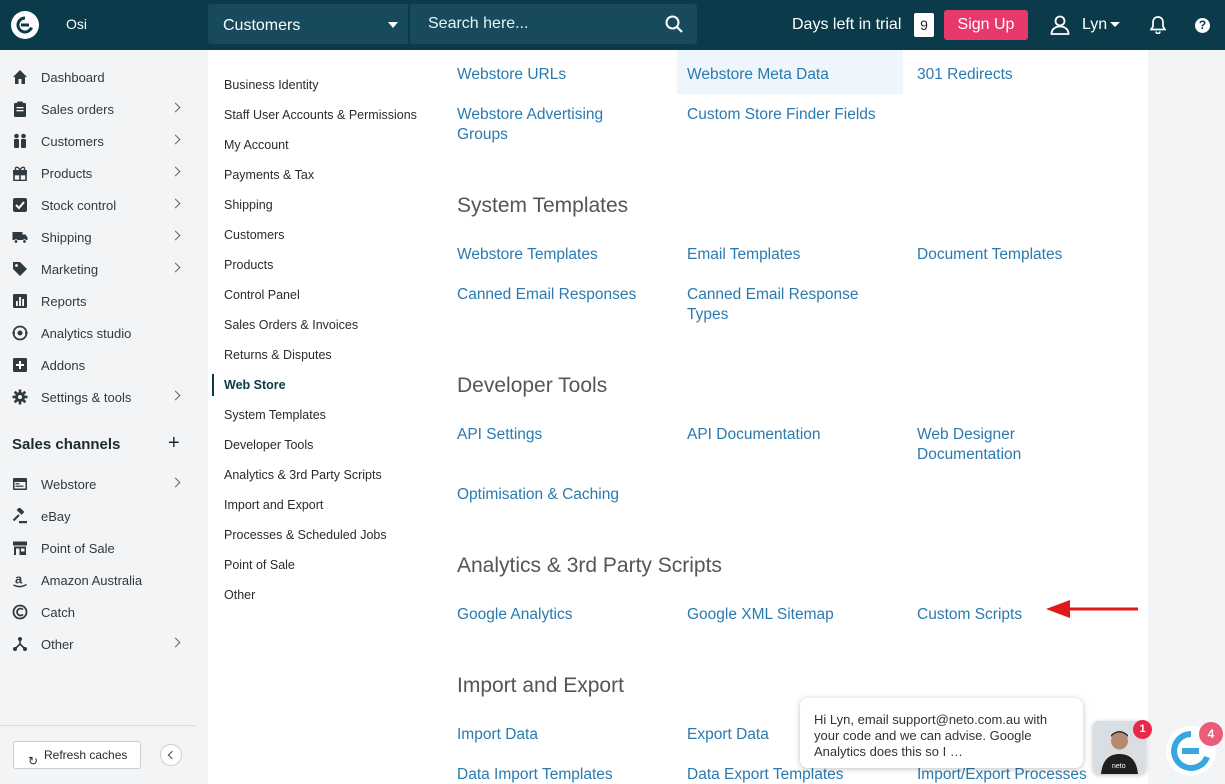 The width and height of the screenshot is (1225, 784). What do you see at coordinates (98, 397) in the screenshot?
I see `sidebar-item-settings-tools: Settings & tools` at bounding box center [98, 397].